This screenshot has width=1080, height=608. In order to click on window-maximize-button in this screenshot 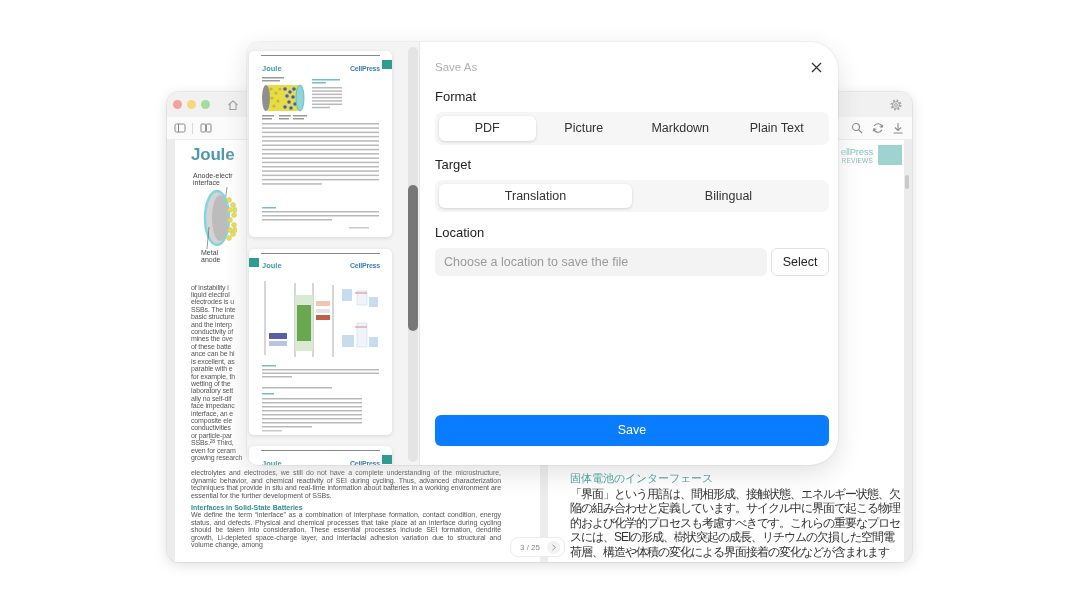, I will do `click(205, 104)`.